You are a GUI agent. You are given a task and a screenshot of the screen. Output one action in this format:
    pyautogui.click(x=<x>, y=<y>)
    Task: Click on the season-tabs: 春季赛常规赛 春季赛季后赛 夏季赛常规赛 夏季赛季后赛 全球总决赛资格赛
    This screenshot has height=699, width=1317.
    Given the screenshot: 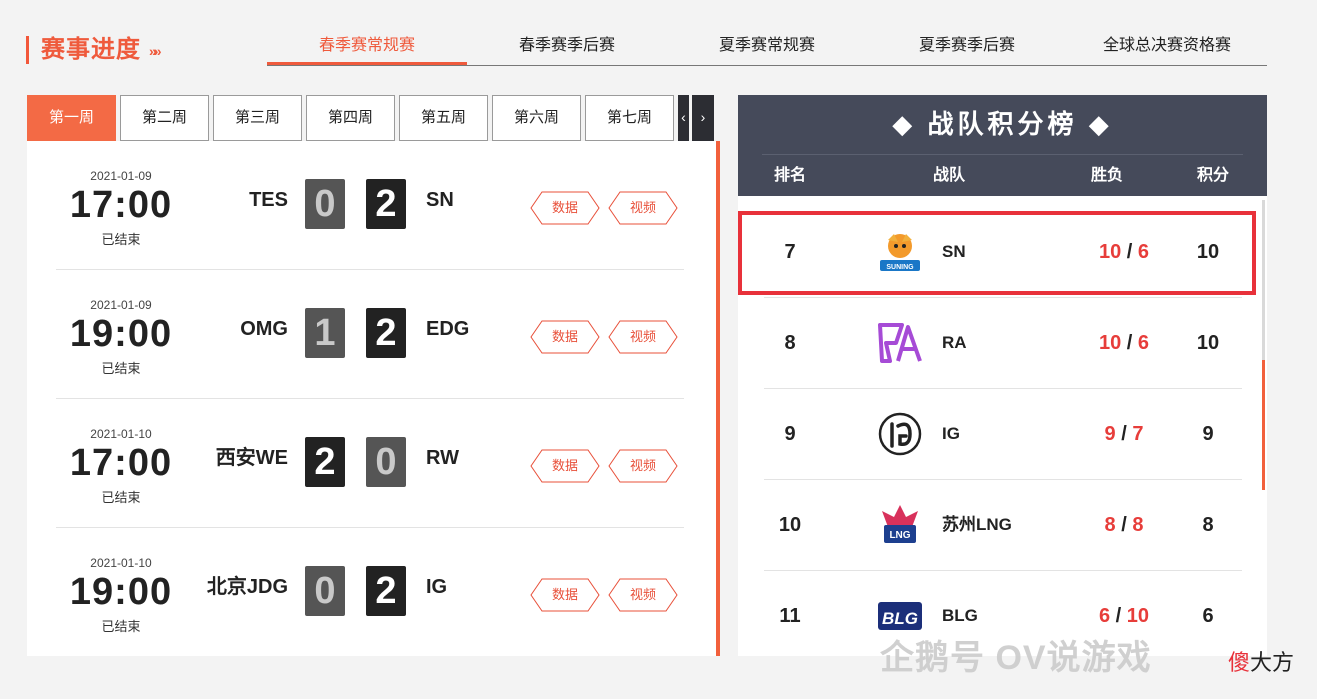 What is the action you would take?
    pyautogui.click(x=767, y=47)
    